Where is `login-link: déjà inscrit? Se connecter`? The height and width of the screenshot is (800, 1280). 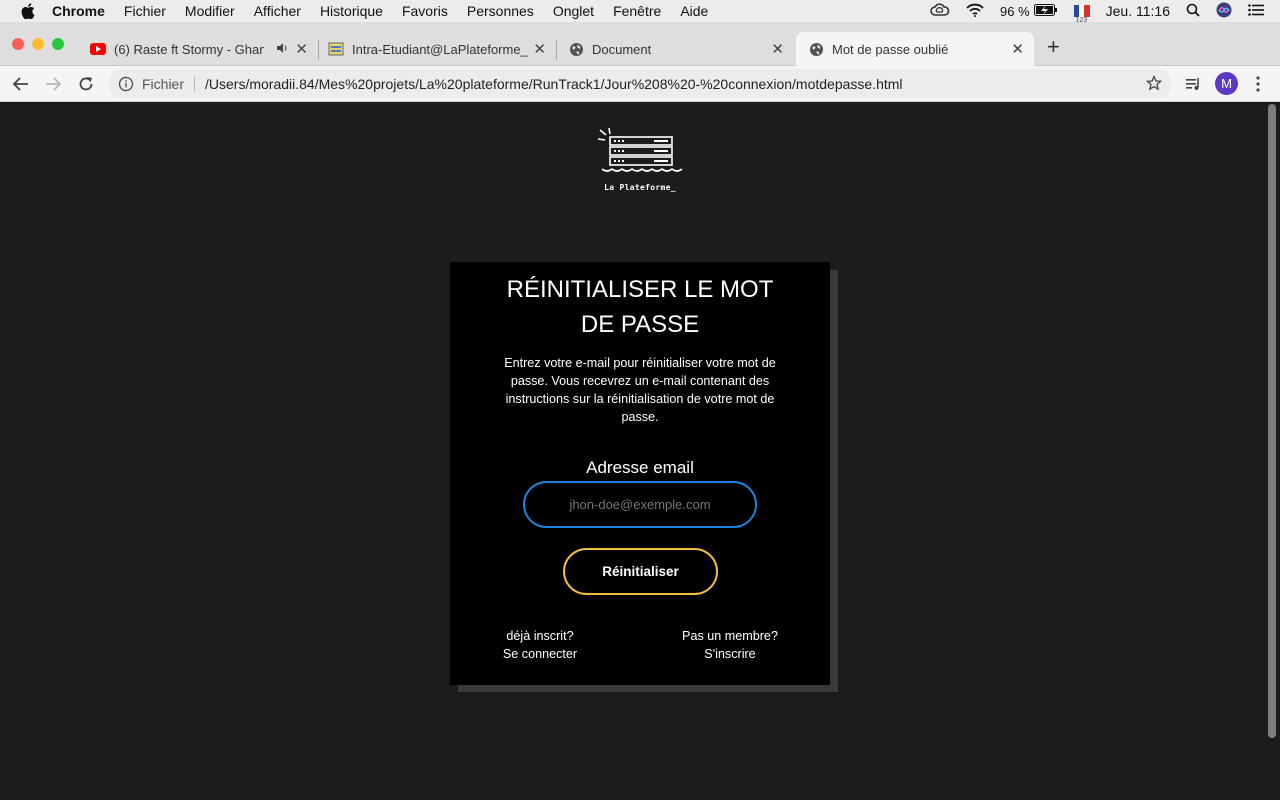
login-link: déjà inscrit? Se connecter is located at coordinates (540, 645).